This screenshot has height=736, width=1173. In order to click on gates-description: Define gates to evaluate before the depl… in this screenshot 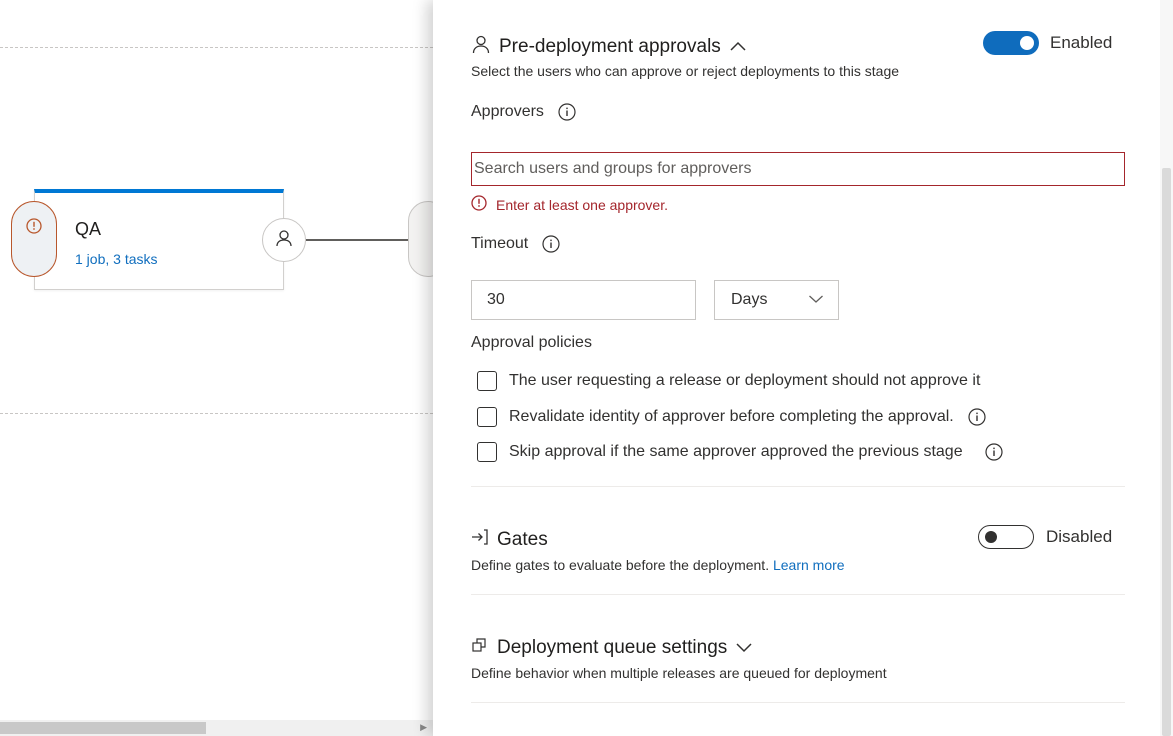, I will do `click(620, 565)`.